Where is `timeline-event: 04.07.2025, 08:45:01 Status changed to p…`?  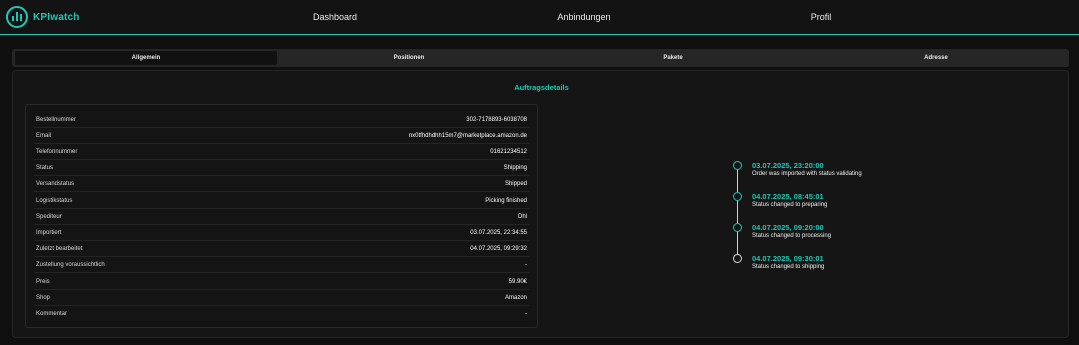 timeline-event: 04.07.2025, 08:45:01 Status changed to p… is located at coordinates (833, 203).